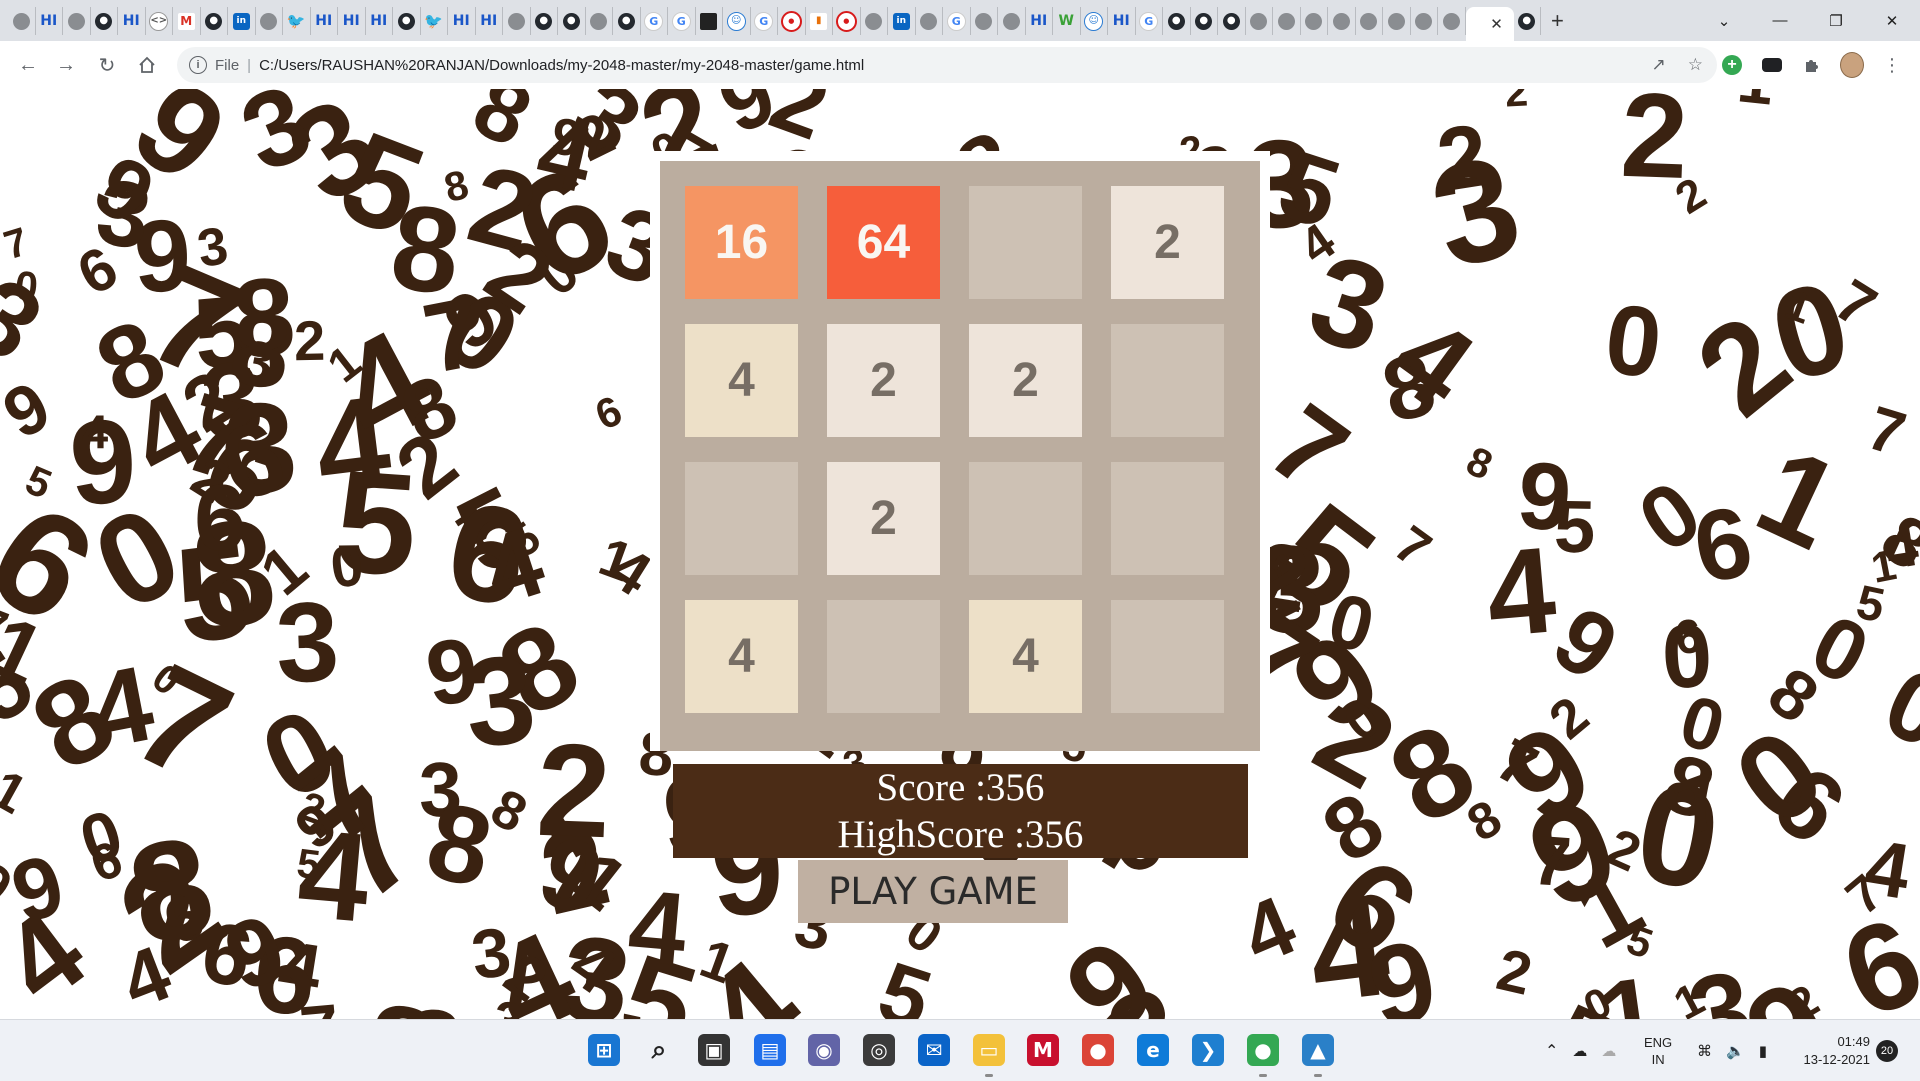 The image size is (1920, 1081). Describe the element at coordinates (66, 65) in the screenshot. I see `forward-arrow-icon: →` at that location.